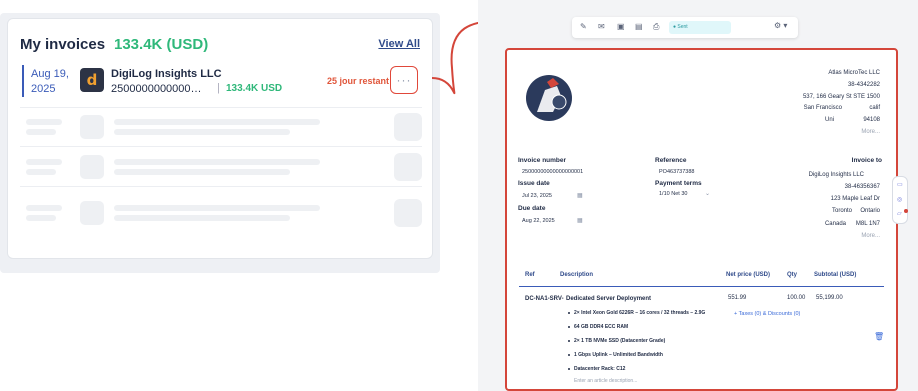  Describe the element at coordinates (618, 355) in the screenshot. I see `item-detail: 1 Gbps Uplink – Unlimited Bandwidth` at that location.